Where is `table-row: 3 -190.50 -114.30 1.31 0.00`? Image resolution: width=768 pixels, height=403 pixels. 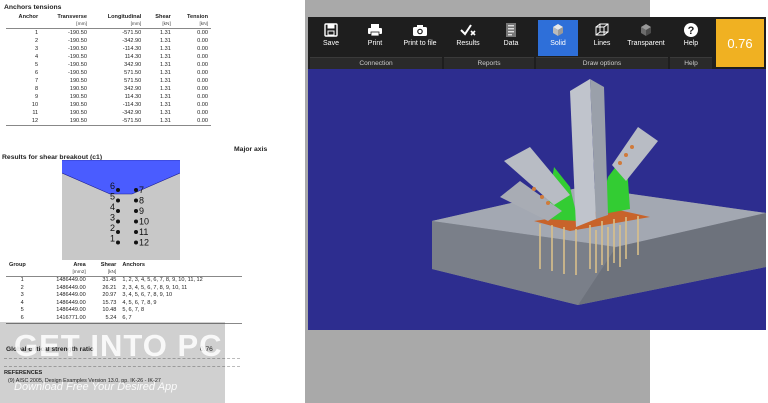 table-row: 3 -190.50 -114.30 1.31 0.00 is located at coordinates (108, 49).